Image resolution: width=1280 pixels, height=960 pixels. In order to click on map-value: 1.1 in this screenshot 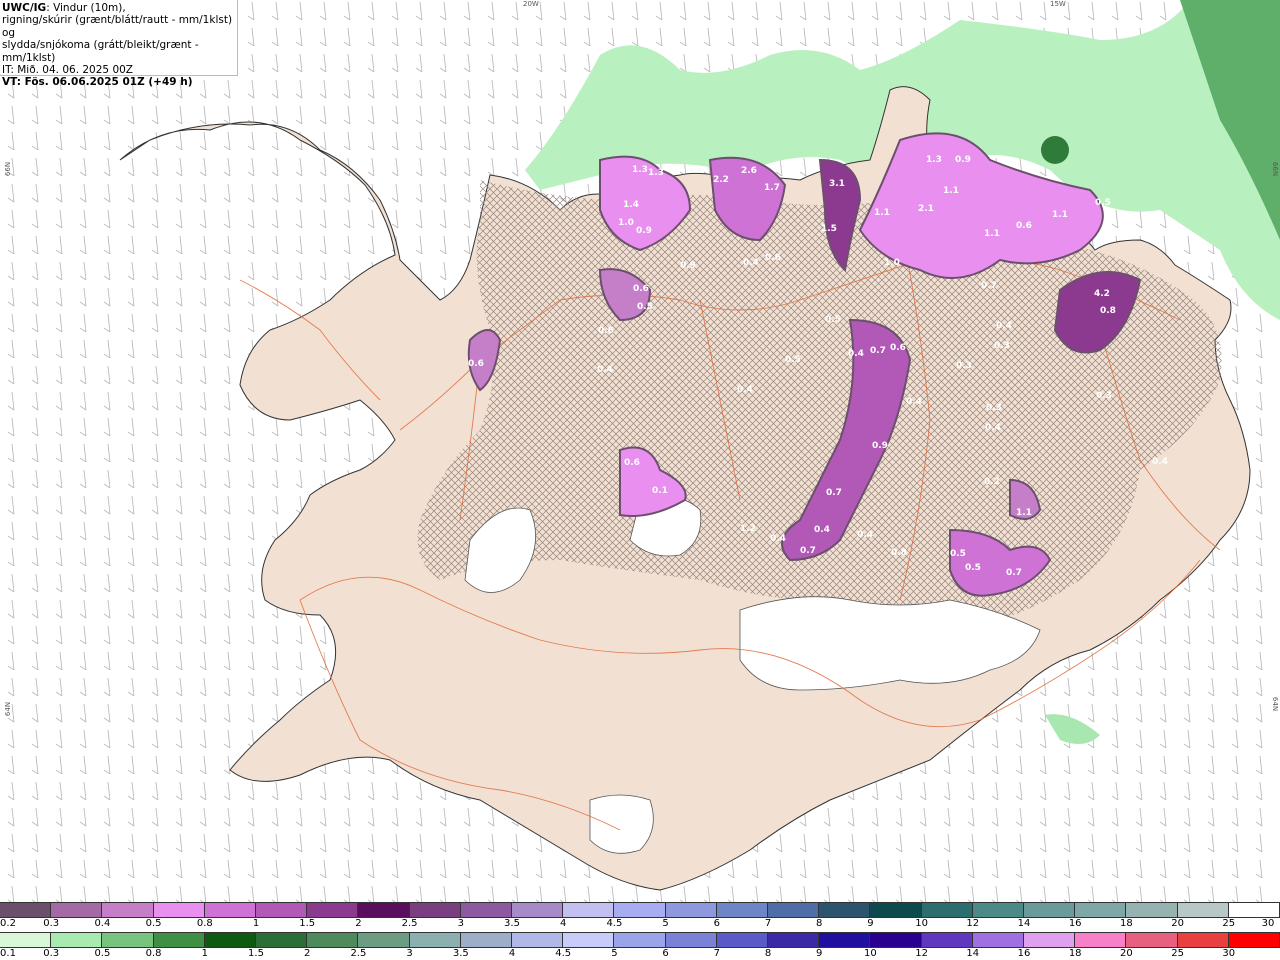, I will do `click(1024, 513)`.